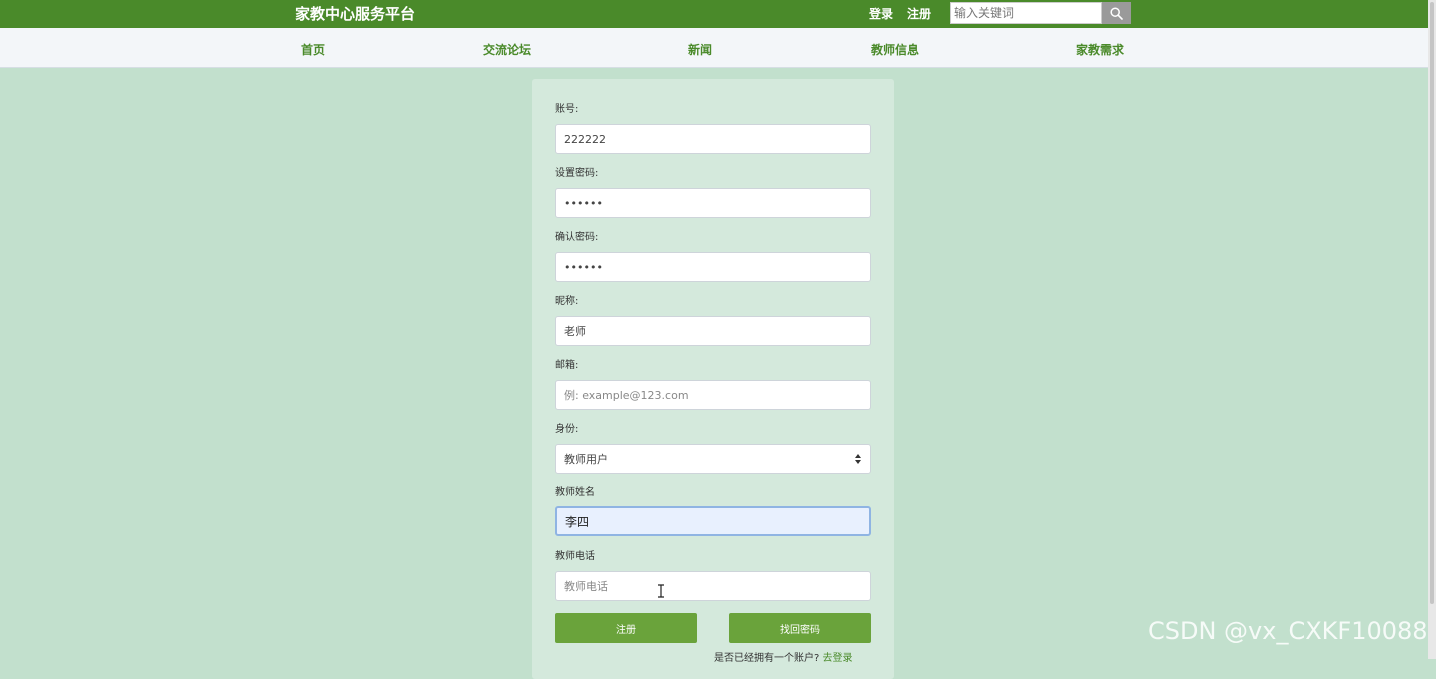 This screenshot has height=679, width=1436. What do you see at coordinates (714, 14) in the screenshot?
I see `top-header-bar: 家教中心服务平台 登录 注册` at bounding box center [714, 14].